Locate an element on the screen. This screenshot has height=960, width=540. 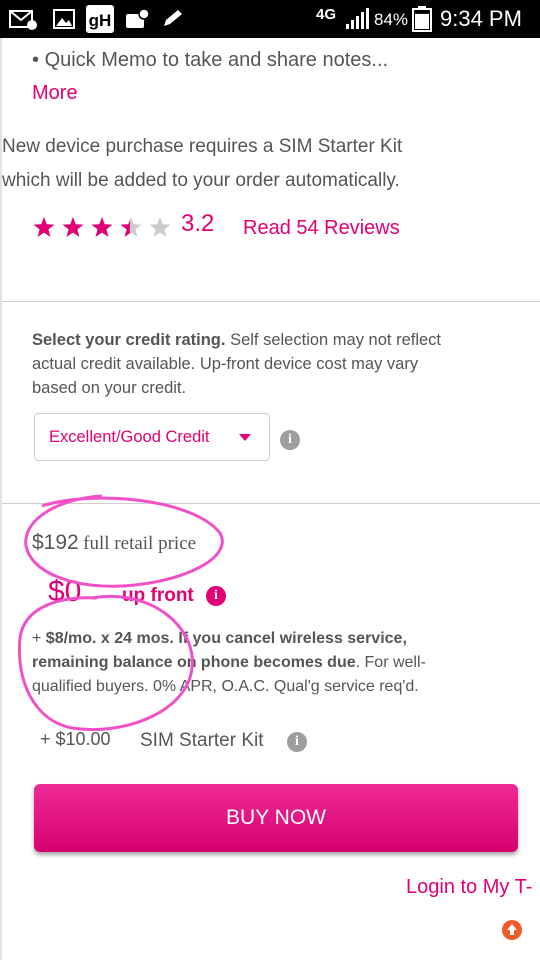
cancel-terms-2: remaining balance on phone becomes due is located at coordinates (194, 662).